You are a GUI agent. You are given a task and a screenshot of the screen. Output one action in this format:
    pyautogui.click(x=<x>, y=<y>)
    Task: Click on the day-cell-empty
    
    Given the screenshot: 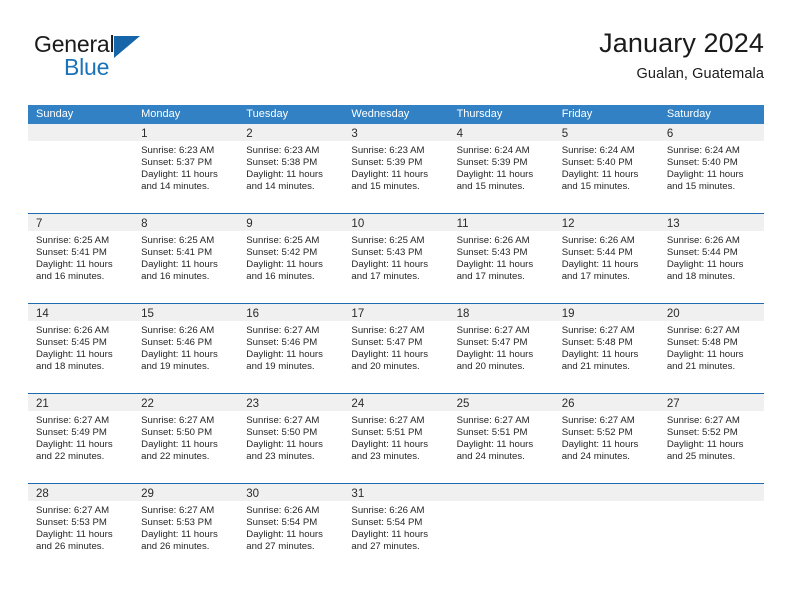 What is the action you would take?
    pyautogui.click(x=606, y=528)
    